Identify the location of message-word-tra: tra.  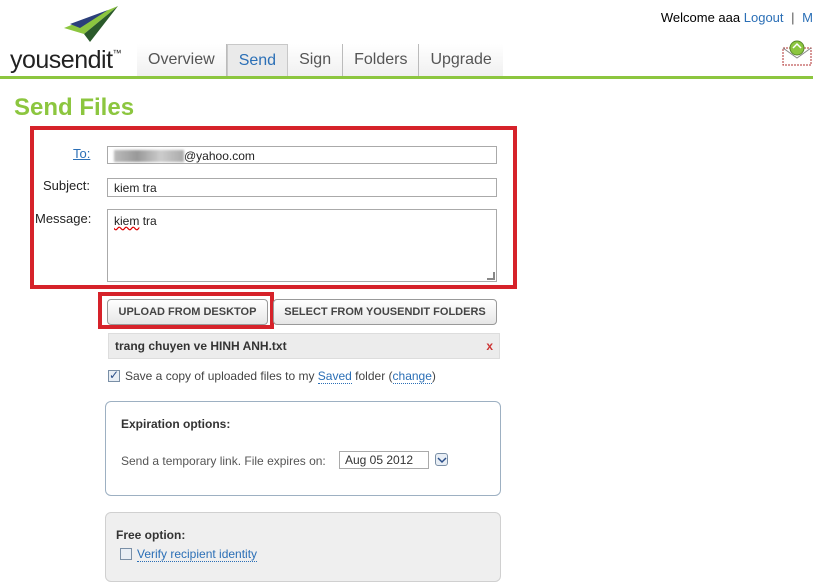
(149, 221).